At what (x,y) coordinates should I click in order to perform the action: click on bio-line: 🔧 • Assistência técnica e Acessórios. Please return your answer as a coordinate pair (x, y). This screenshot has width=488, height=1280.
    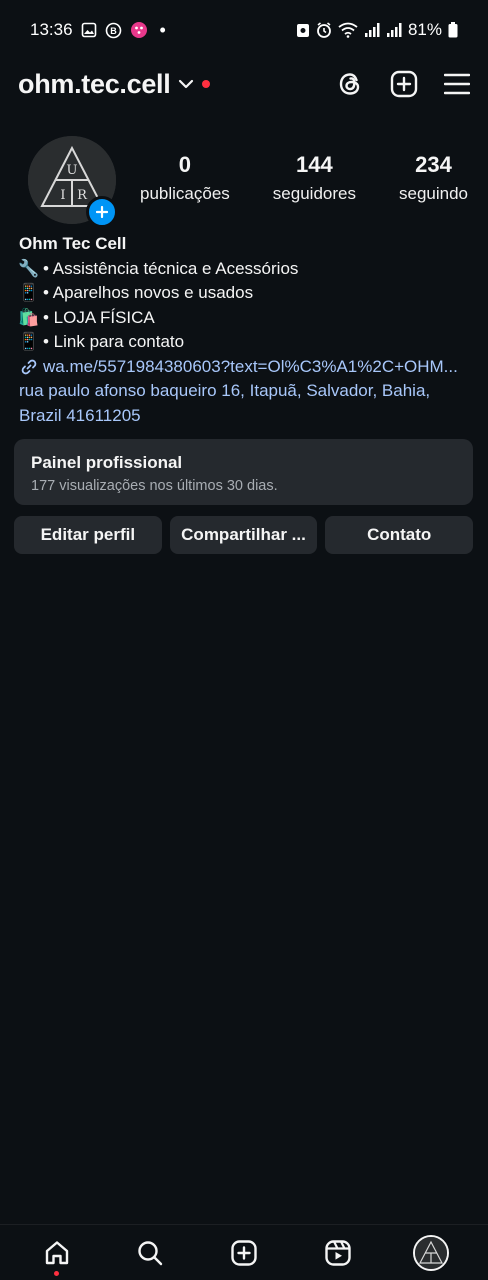
    Looking at the image, I should click on (245, 269).